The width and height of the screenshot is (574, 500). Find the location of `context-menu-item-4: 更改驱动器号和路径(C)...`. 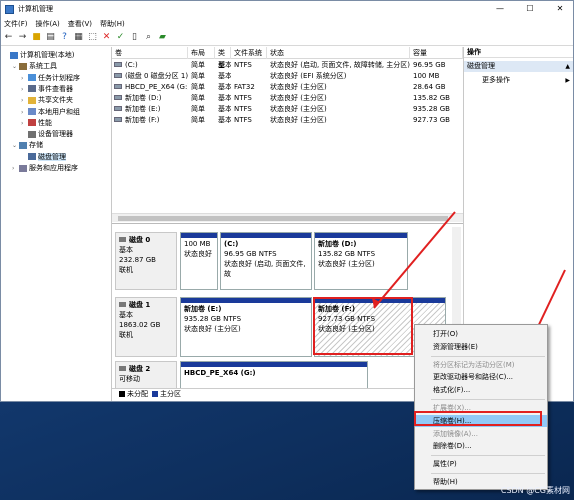

context-menu-item-4: 更改驱动器号和路径(C)... is located at coordinates (481, 377).